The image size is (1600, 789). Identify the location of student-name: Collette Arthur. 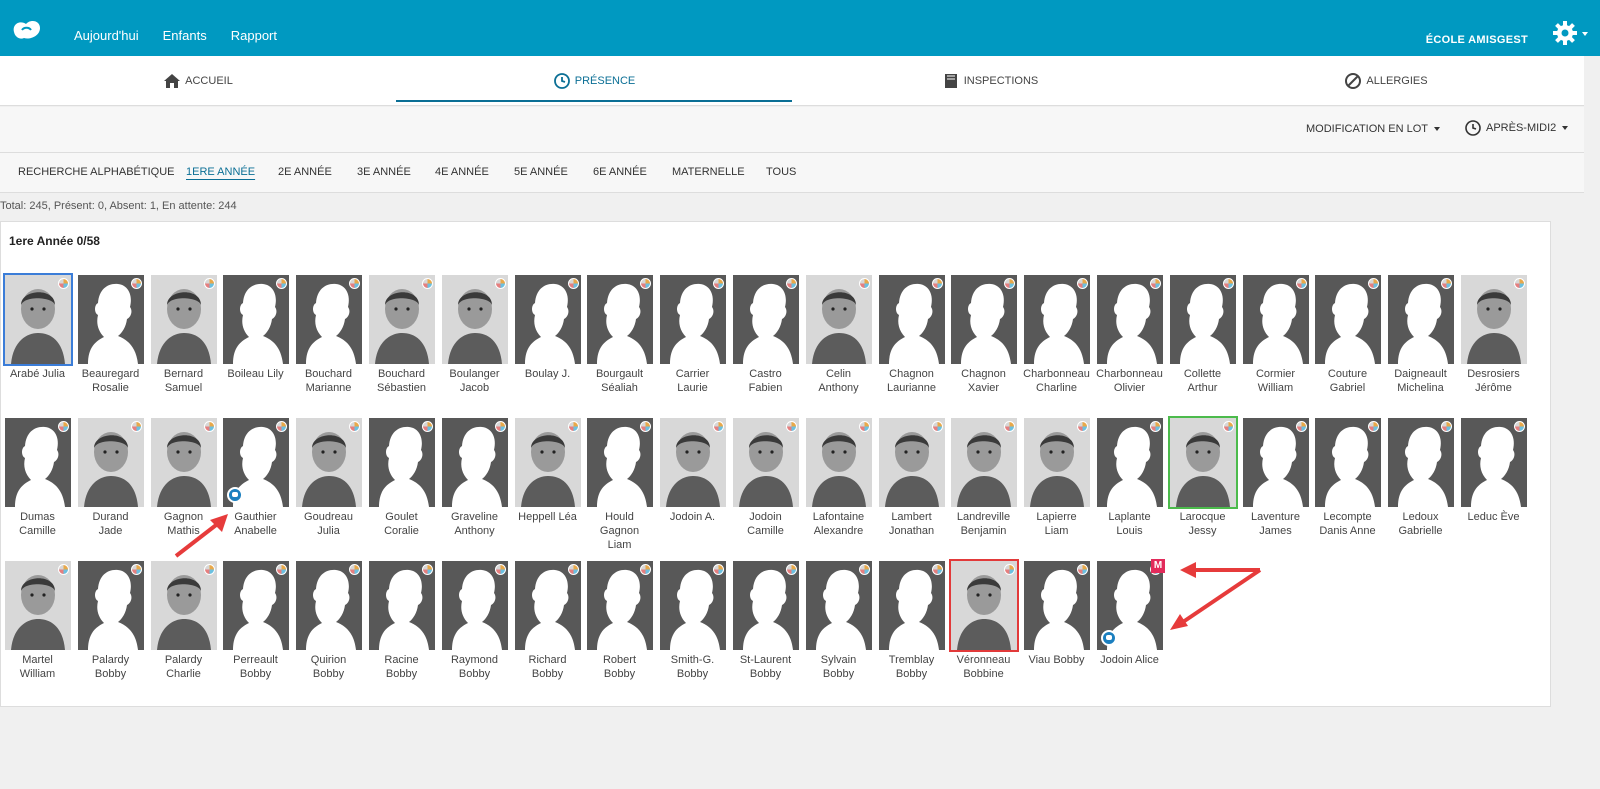
(1202, 381).